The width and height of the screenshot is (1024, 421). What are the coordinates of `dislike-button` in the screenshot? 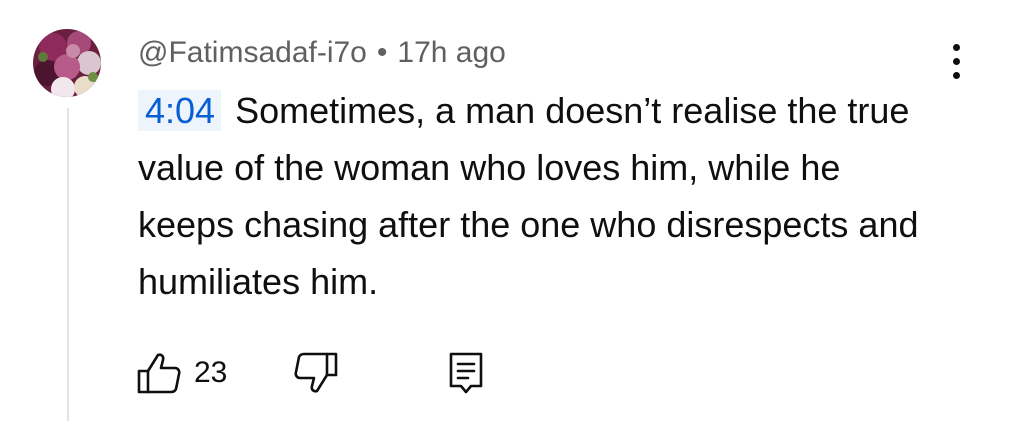 It's located at (316, 373).